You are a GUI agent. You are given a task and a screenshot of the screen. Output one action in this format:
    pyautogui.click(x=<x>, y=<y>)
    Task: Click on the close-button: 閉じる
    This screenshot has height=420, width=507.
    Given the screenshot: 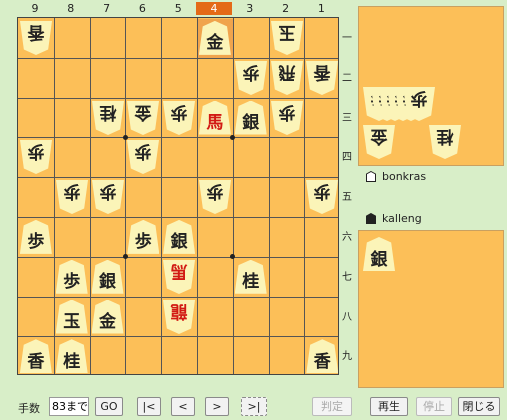 What is the action you would take?
    pyautogui.click(x=479, y=406)
    